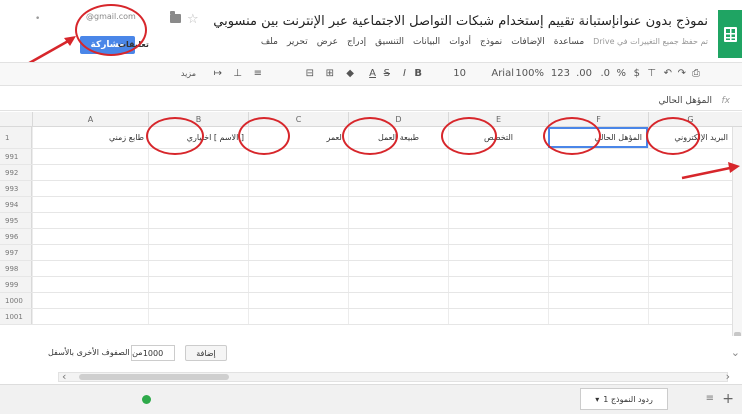 The height and width of the screenshot is (414, 742). Describe the element at coordinates (426, 42) in the screenshot. I see `menu-data: البيانات` at that location.